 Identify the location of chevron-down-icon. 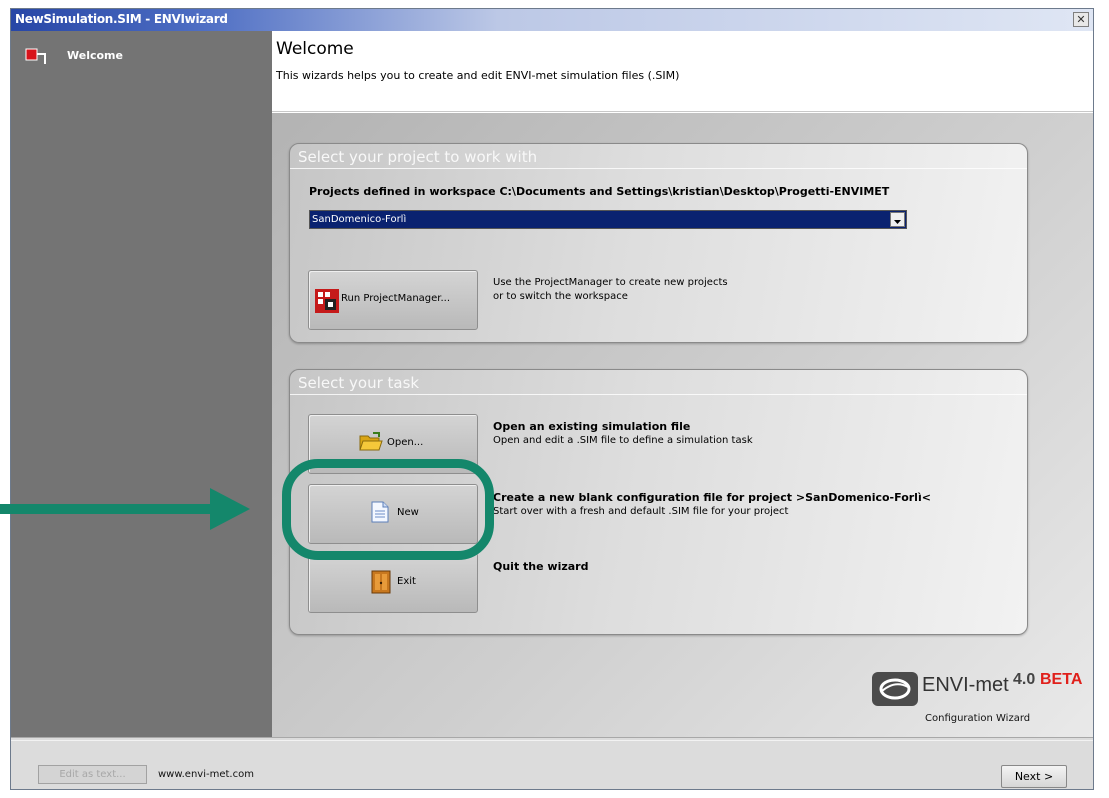
(897, 222).